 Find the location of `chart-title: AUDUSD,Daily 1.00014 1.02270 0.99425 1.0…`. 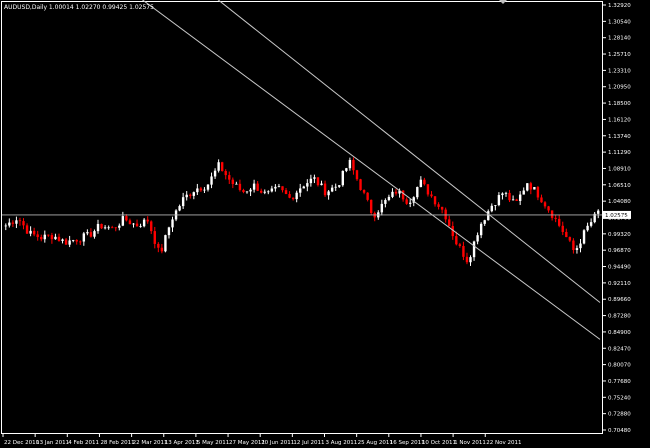

chart-title: AUDUSD,Daily 1.00014 1.02270 0.99425 1.0… is located at coordinates (79, 7).